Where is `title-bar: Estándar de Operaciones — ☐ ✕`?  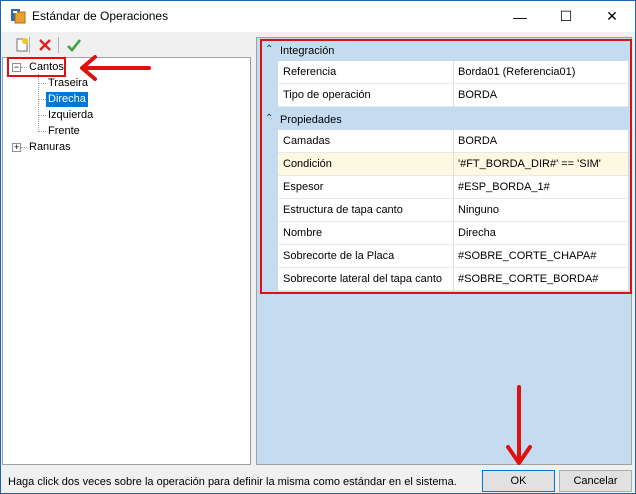
title-bar: Estándar de Operaciones — ☐ ✕ is located at coordinates (318, 16).